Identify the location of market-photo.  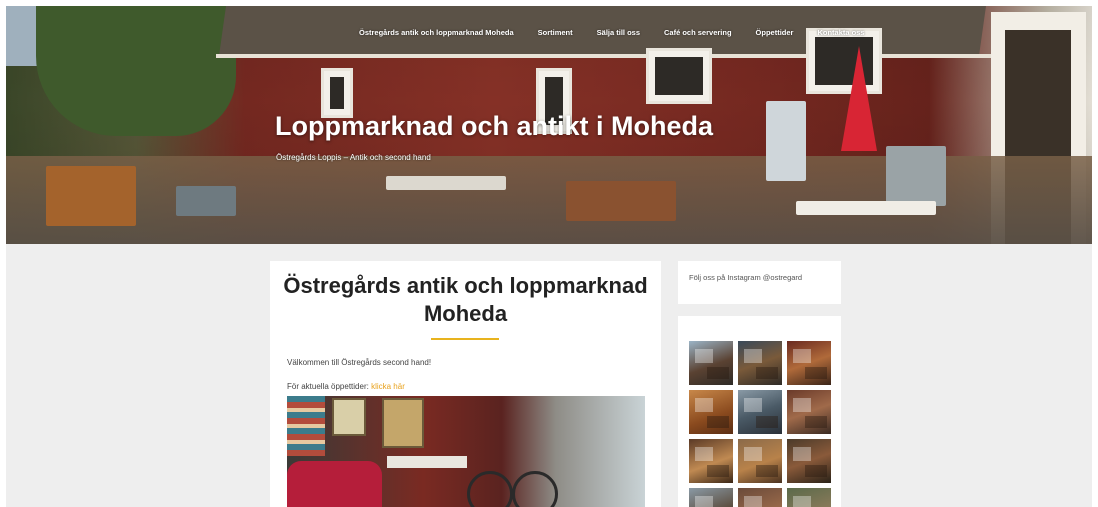
(466, 451).